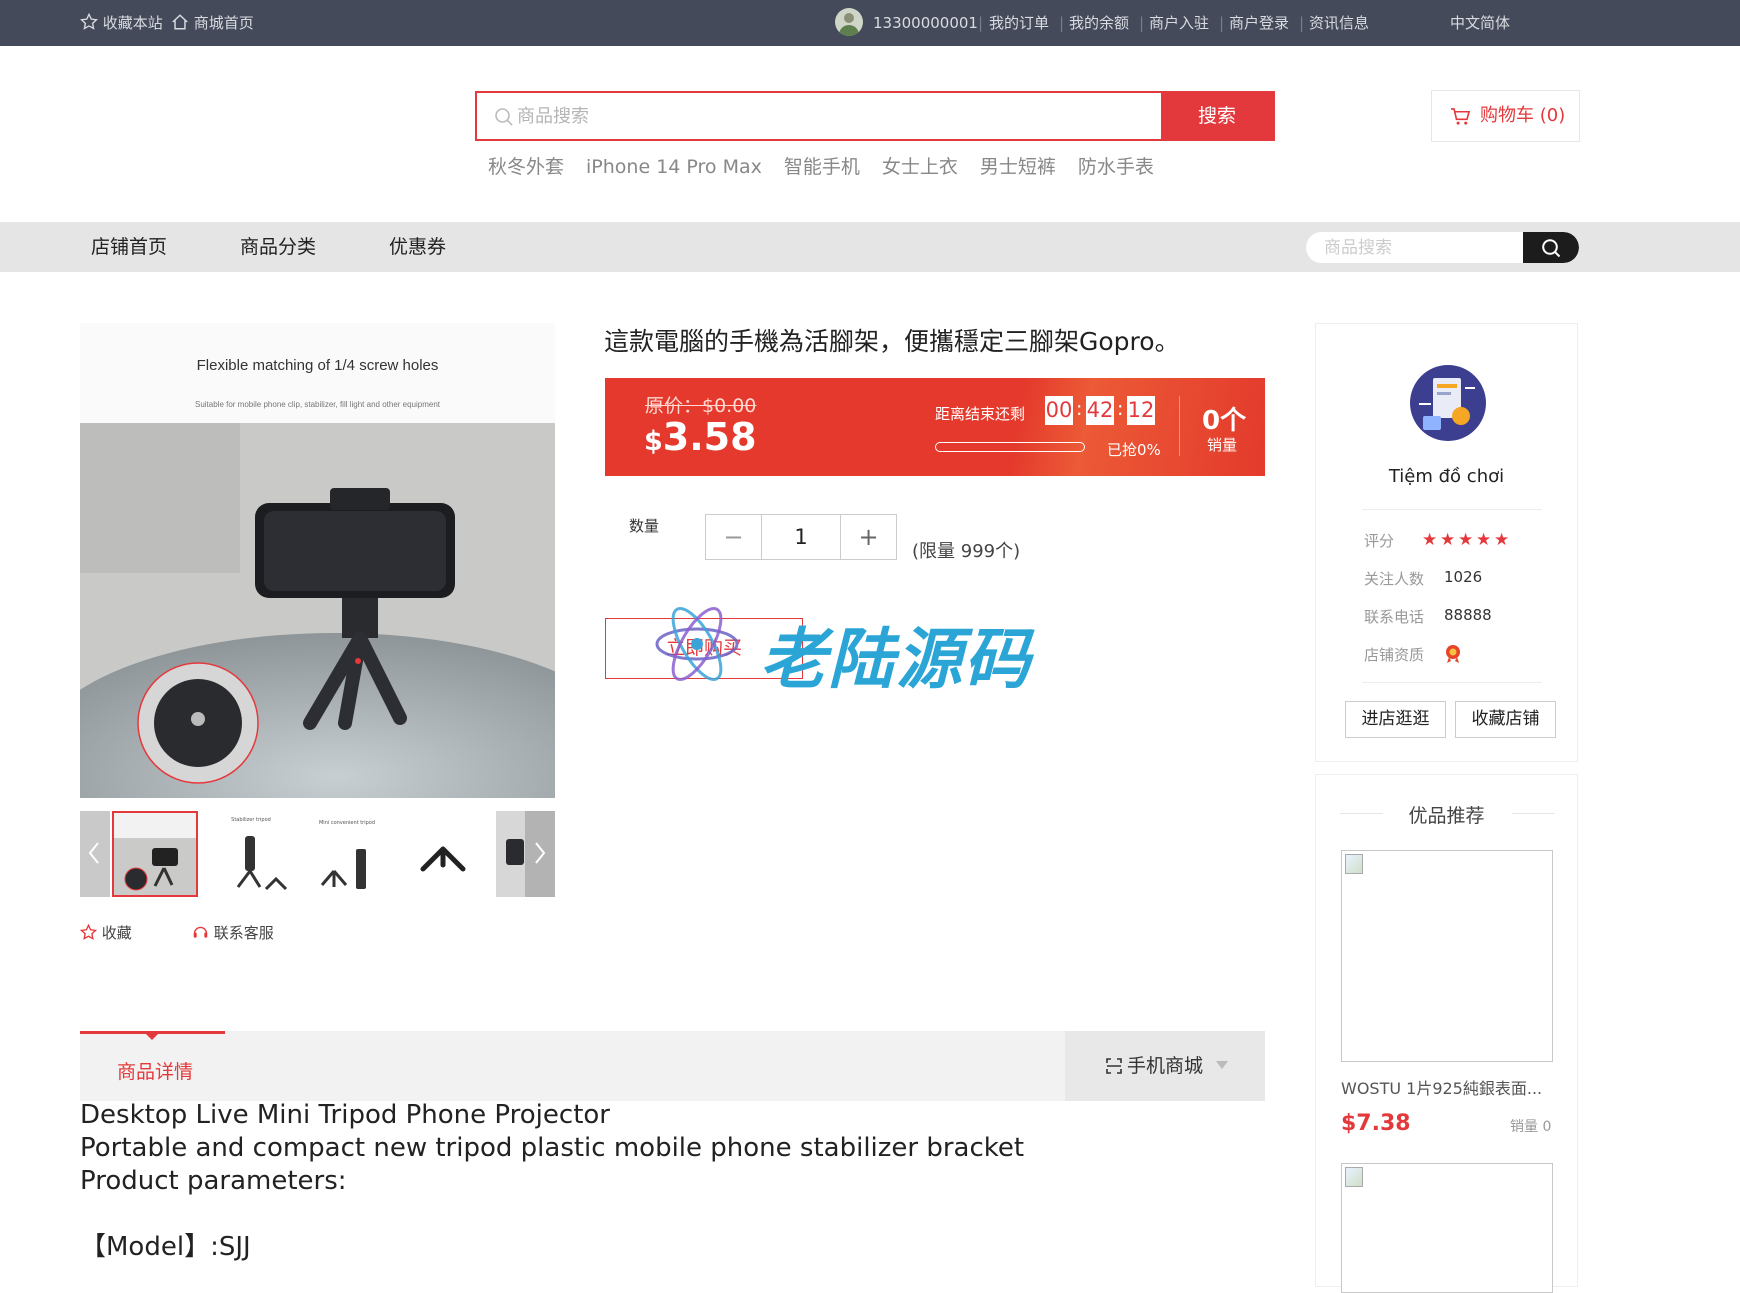 The width and height of the screenshot is (1740, 1293). Describe the element at coordinates (925, 23) in the screenshot. I see `user-phone: 13300000001` at that location.